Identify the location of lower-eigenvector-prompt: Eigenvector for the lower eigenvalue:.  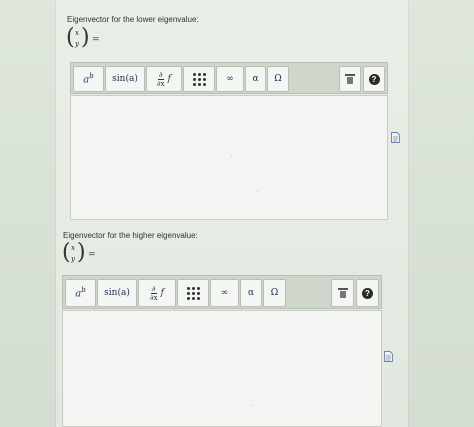
(133, 19).